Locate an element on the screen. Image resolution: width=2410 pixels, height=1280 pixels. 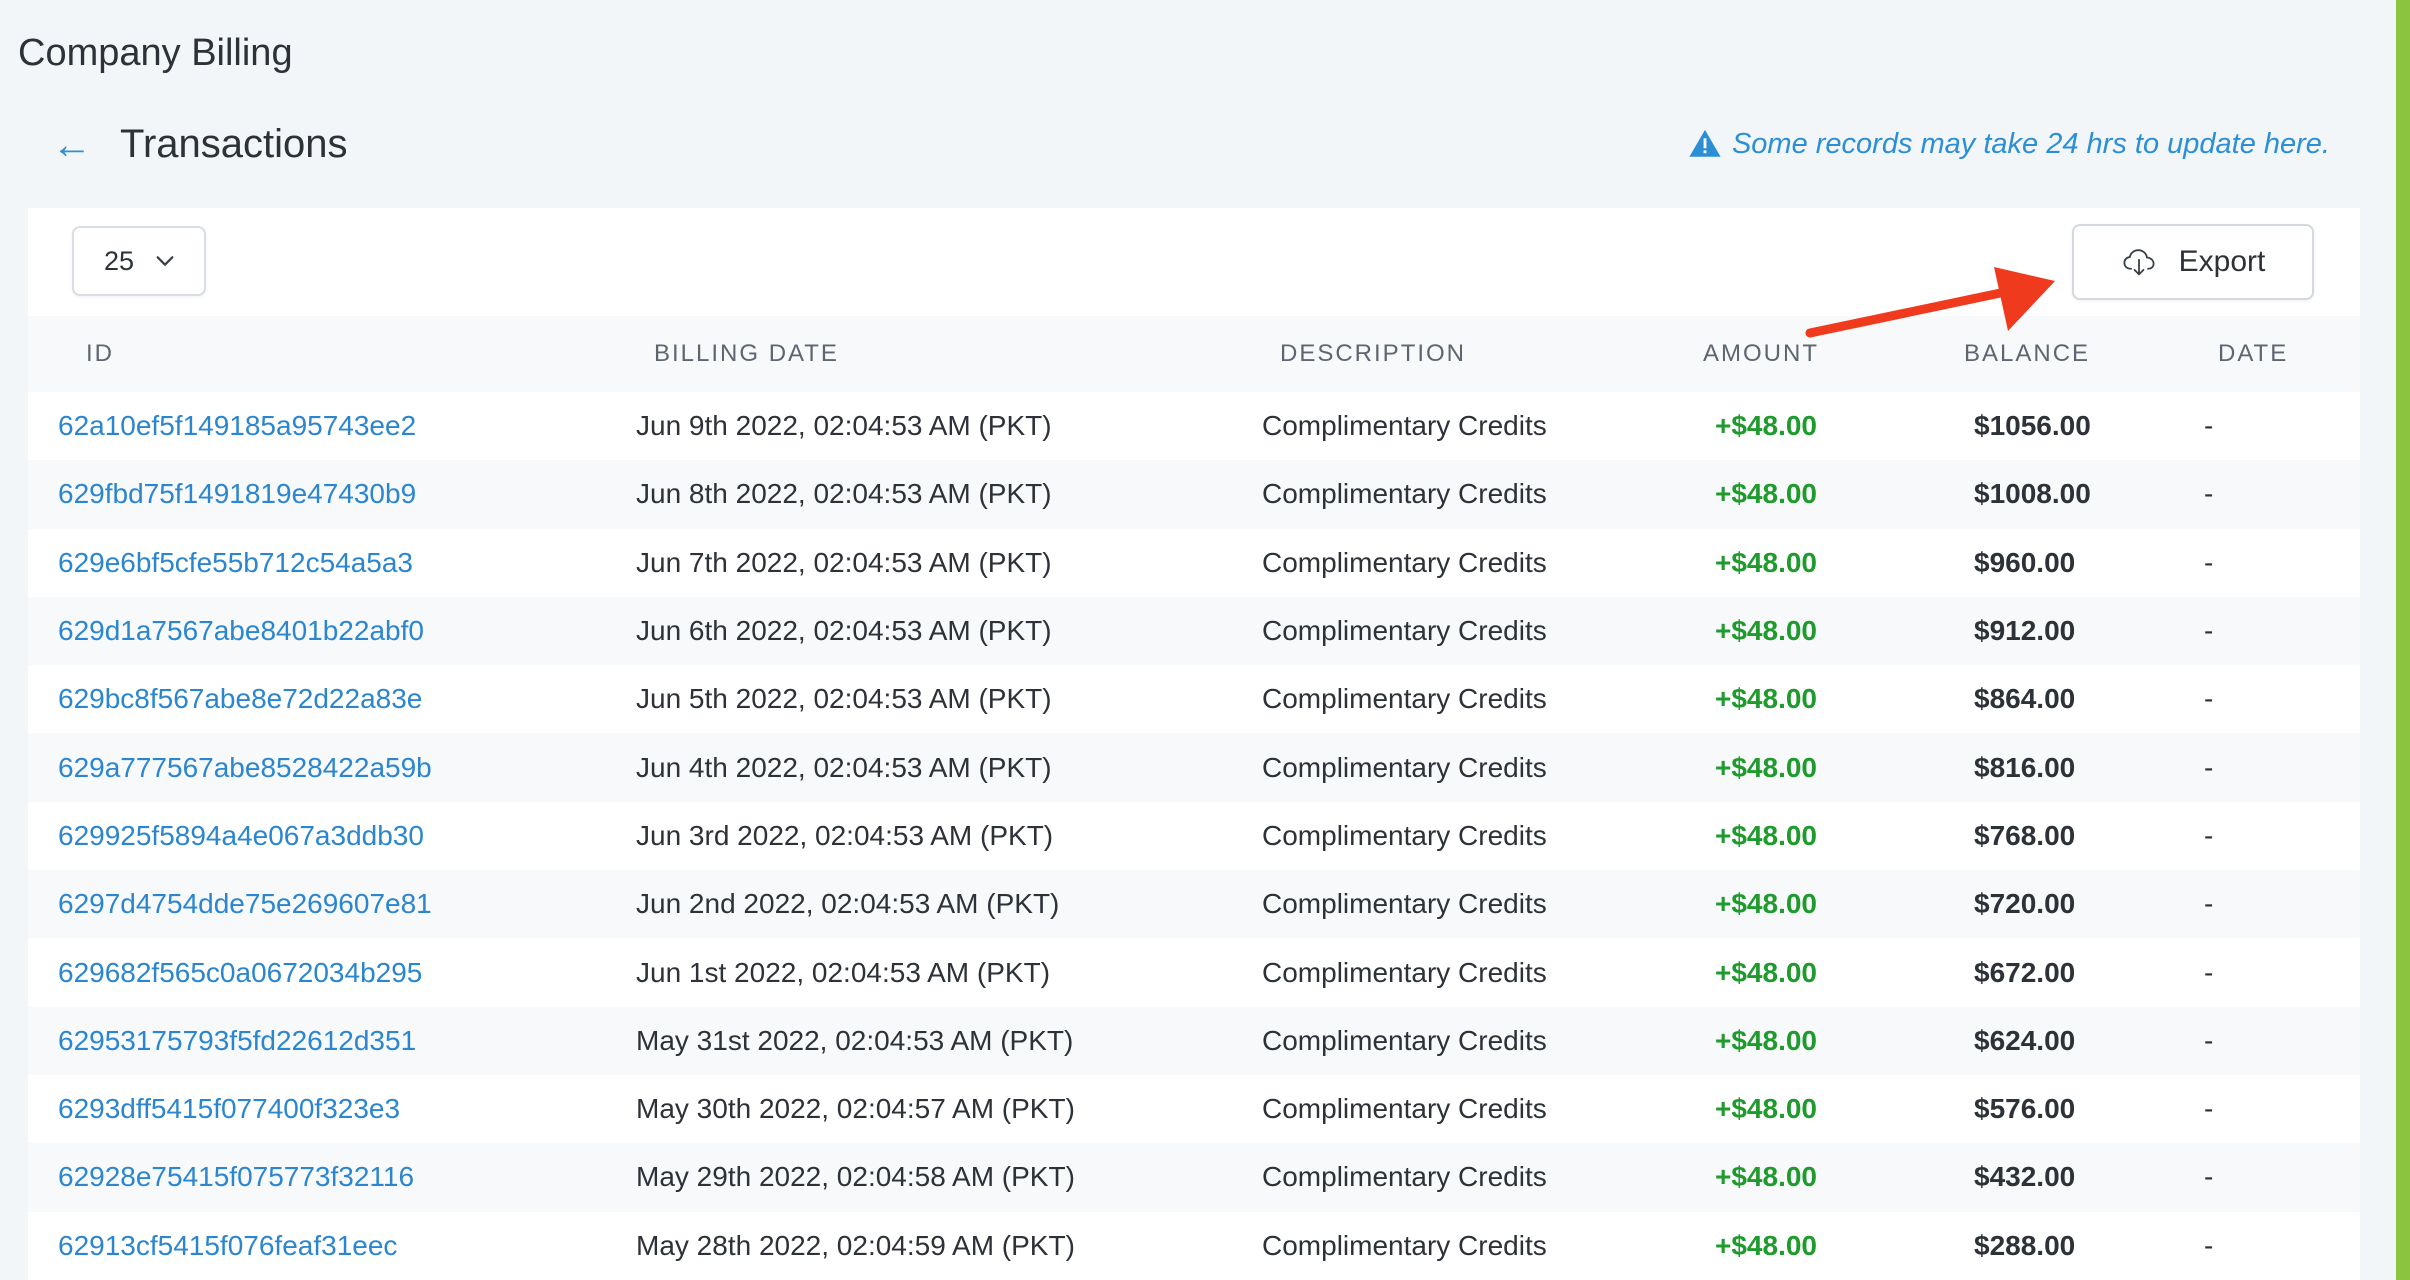
billing-date-cell: Jun 1st 2022, 02:04:53 AM (PKT) is located at coordinates (843, 972).